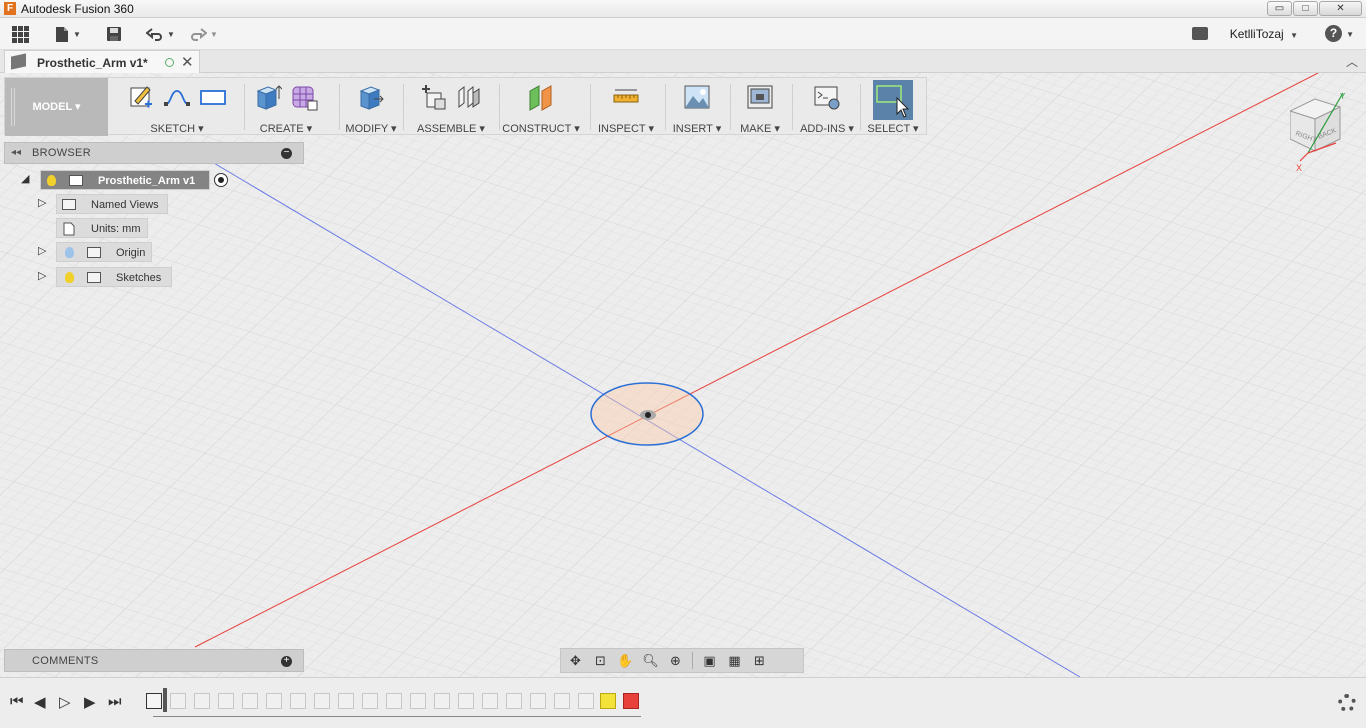 This screenshot has width=1366, height=728. I want to click on step-back-icon: ◀, so click(40, 702).